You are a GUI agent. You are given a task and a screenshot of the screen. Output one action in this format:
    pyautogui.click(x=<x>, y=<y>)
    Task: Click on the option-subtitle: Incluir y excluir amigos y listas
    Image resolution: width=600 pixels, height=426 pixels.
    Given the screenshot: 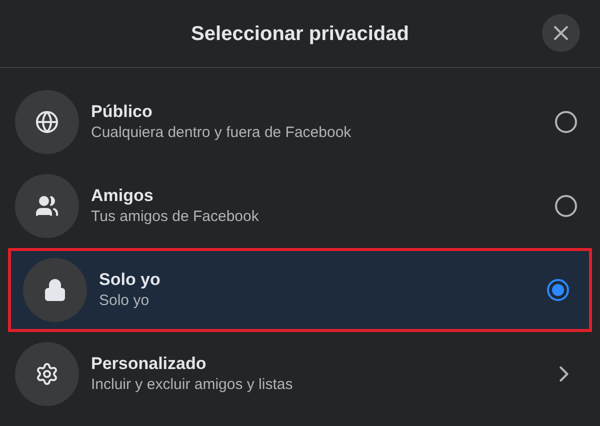 What is the action you would take?
    pyautogui.click(x=192, y=385)
    